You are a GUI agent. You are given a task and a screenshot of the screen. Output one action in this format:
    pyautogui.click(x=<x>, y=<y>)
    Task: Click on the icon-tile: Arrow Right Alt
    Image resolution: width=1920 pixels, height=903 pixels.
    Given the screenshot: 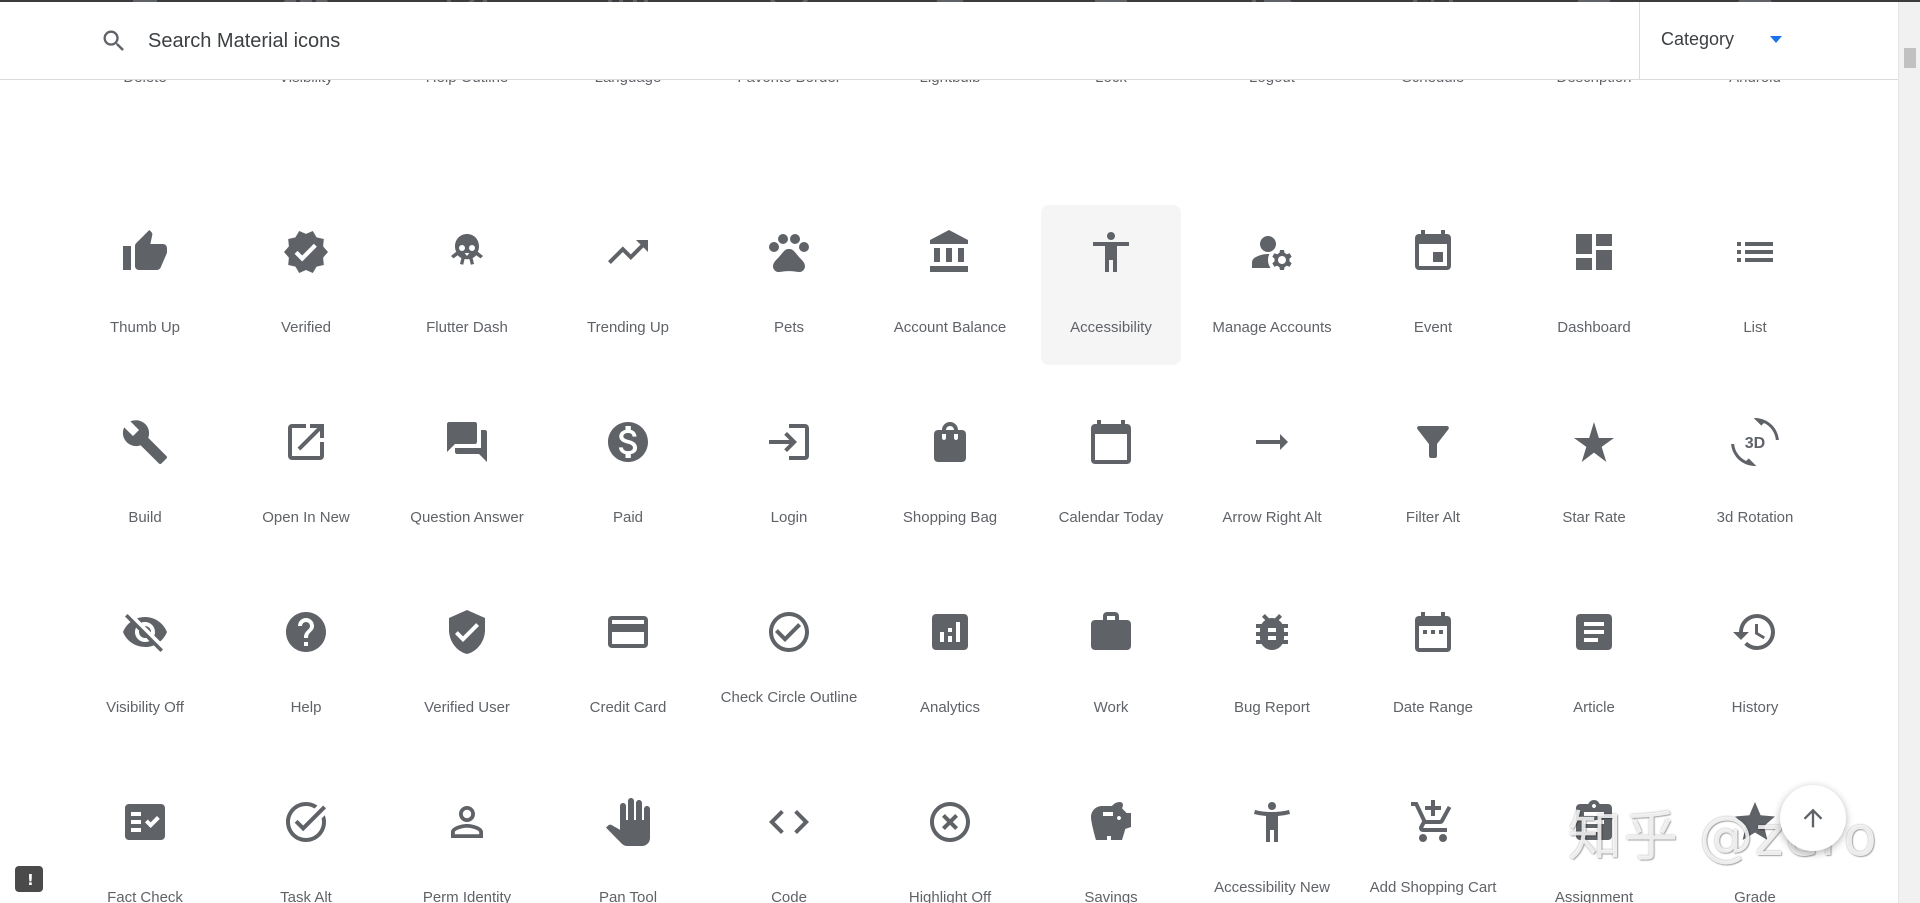 What is the action you would take?
    pyautogui.click(x=1272, y=475)
    